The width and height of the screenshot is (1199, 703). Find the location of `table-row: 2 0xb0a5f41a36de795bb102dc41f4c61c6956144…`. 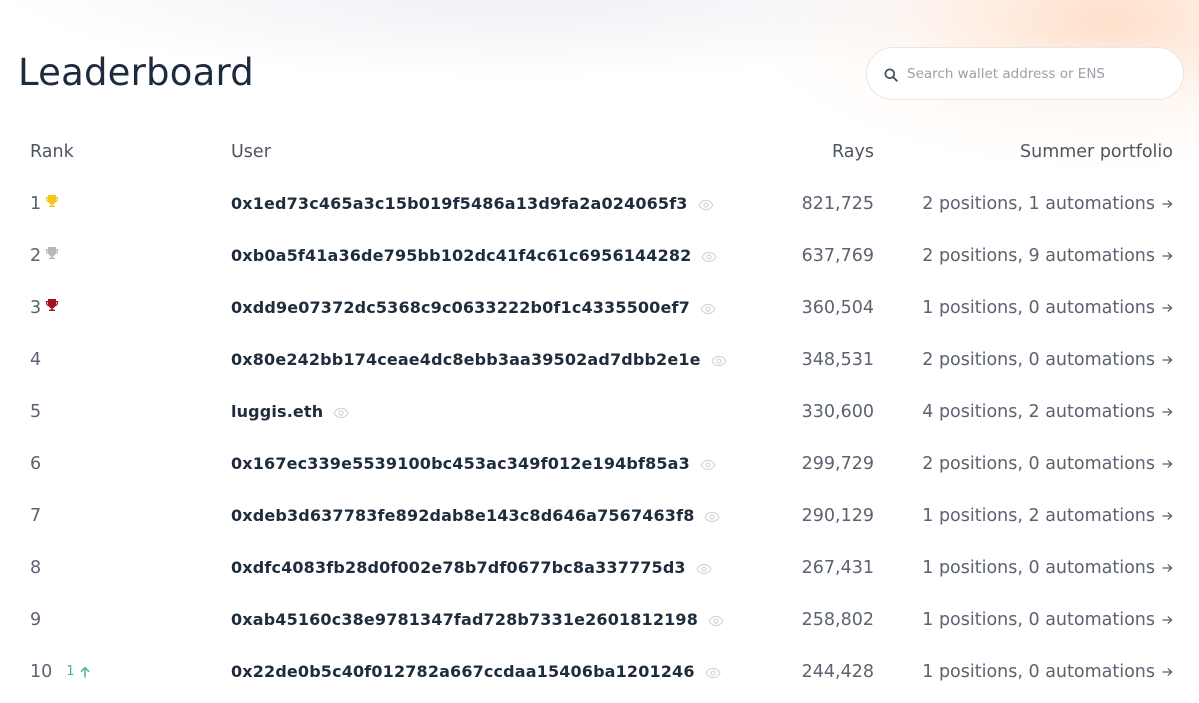

table-row: 2 0xb0a5f41a36de795bb102dc41f4c61c6956144… is located at coordinates (599, 260).